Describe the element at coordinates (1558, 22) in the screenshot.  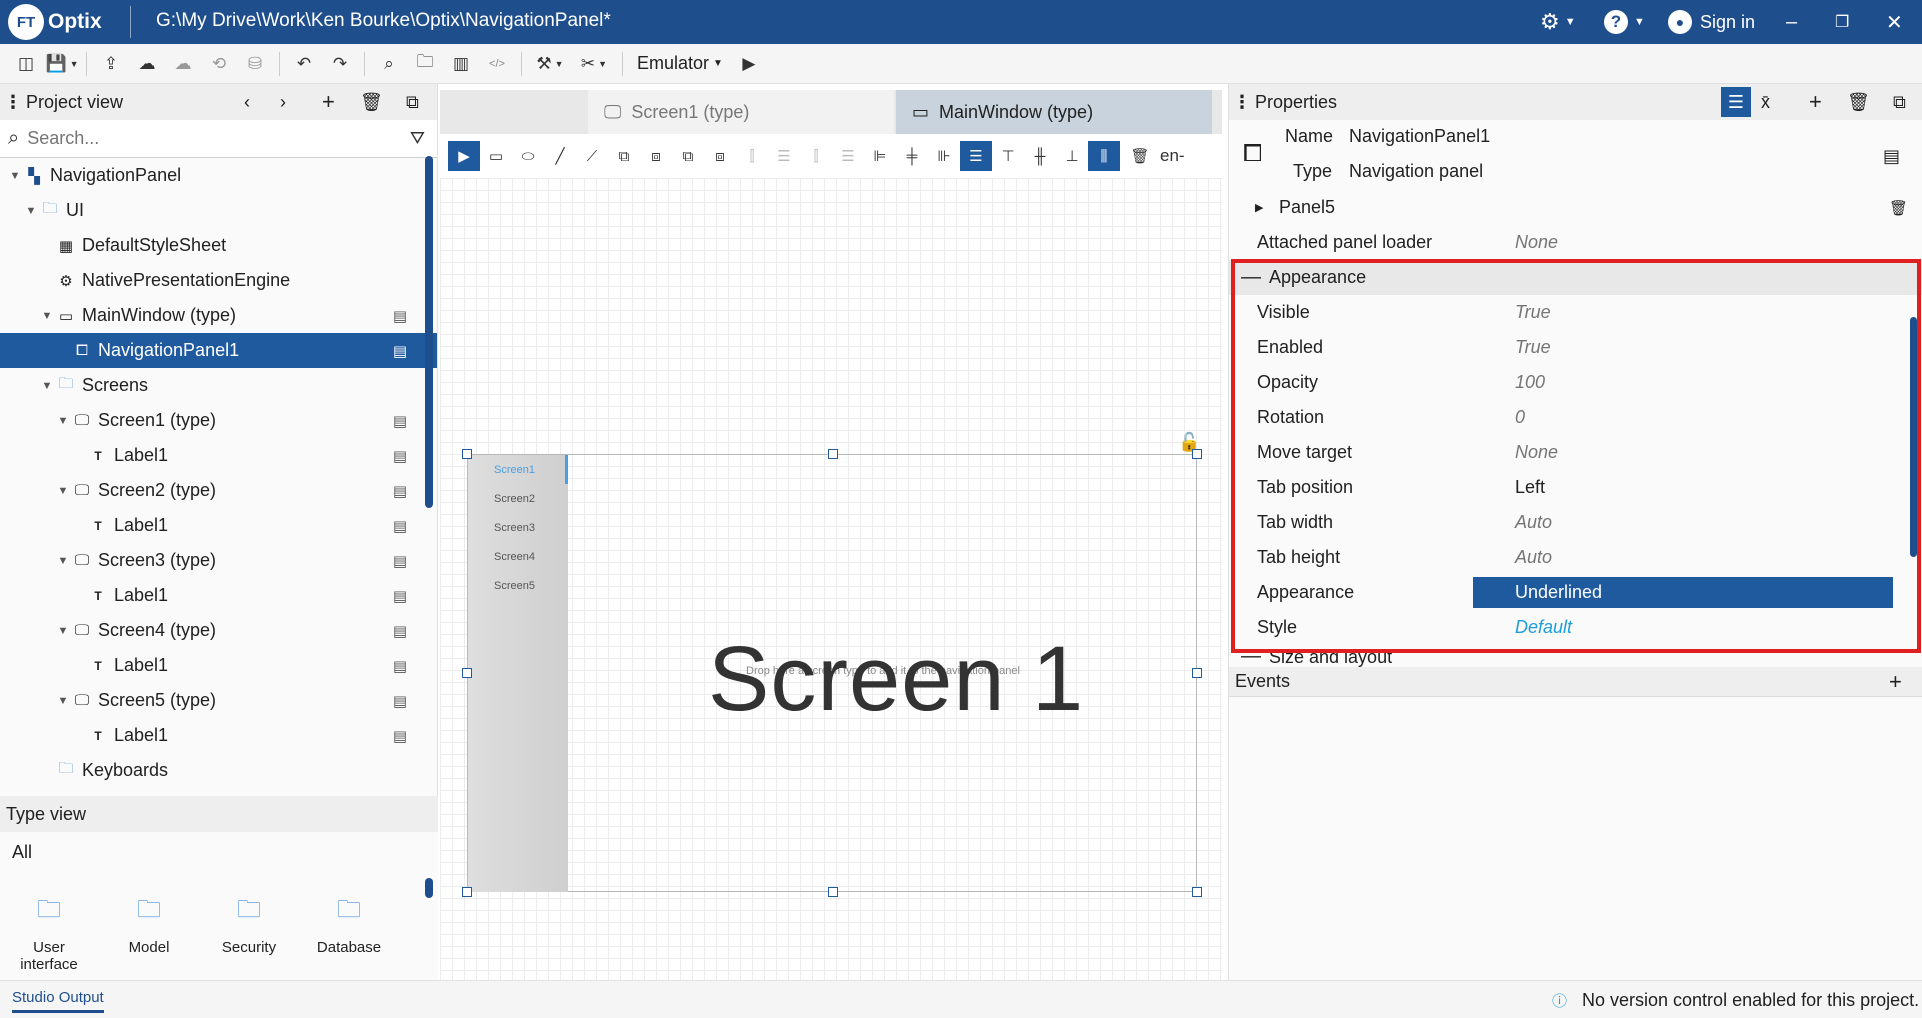
I see `settings-menu: ⚙ ▼` at that location.